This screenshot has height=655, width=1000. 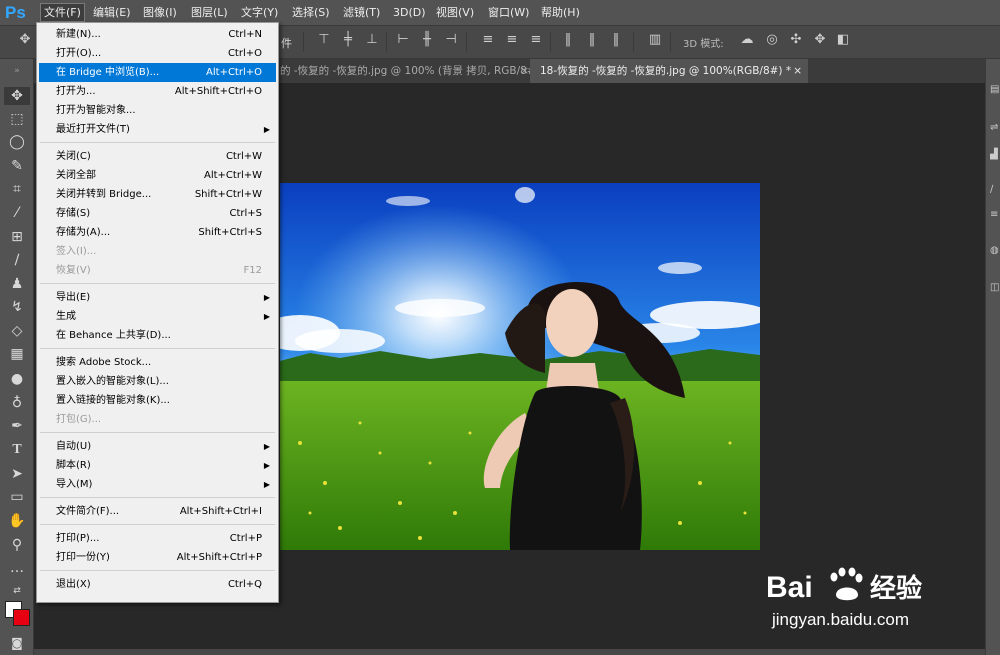 What do you see at coordinates (633, 42) in the screenshot?
I see `options-divider` at bounding box center [633, 42].